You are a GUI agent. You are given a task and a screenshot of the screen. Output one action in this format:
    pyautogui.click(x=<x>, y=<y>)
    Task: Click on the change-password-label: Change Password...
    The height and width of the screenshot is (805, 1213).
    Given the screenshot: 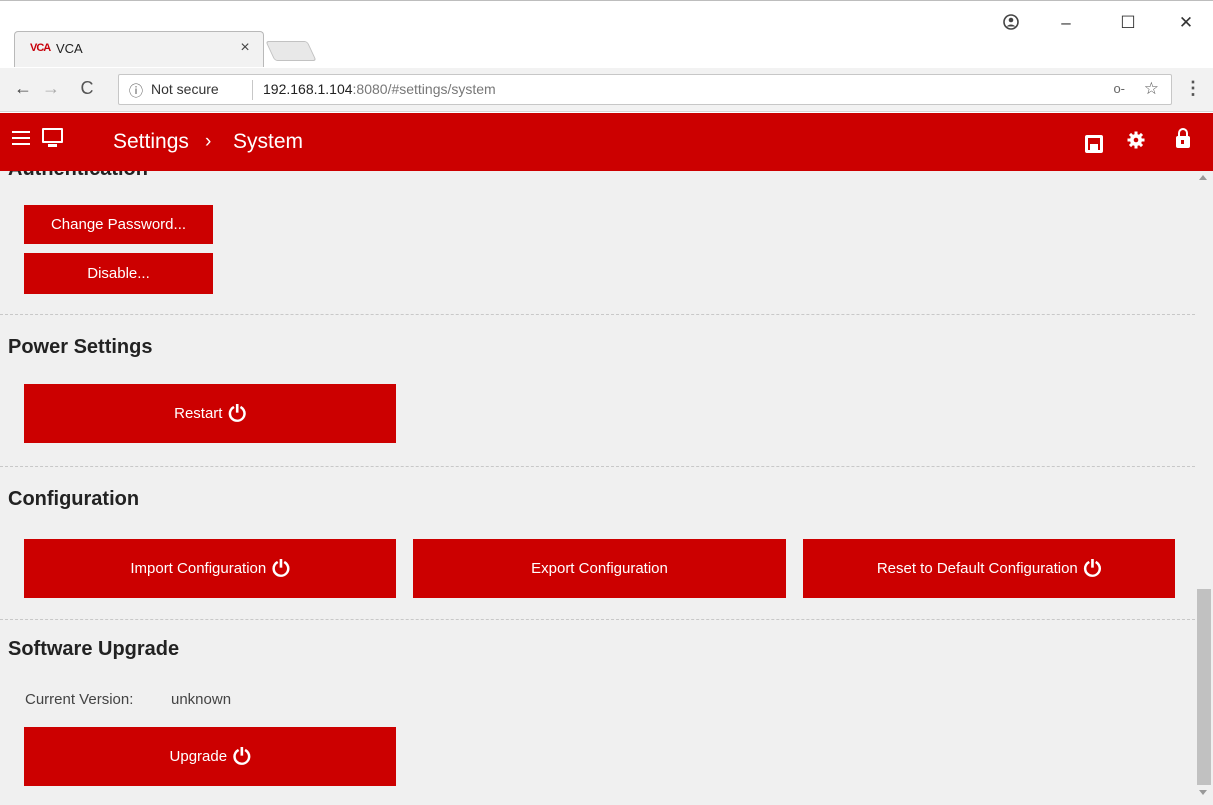 What is the action you would take?
    pyautogui.click(x=118, y=224)
    